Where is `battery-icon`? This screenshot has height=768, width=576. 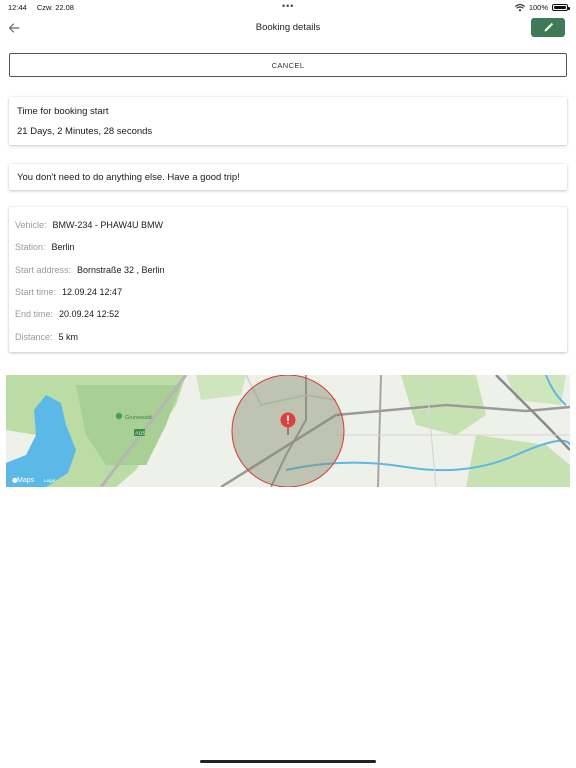 battery-icon is located at coordinates (561, 7).